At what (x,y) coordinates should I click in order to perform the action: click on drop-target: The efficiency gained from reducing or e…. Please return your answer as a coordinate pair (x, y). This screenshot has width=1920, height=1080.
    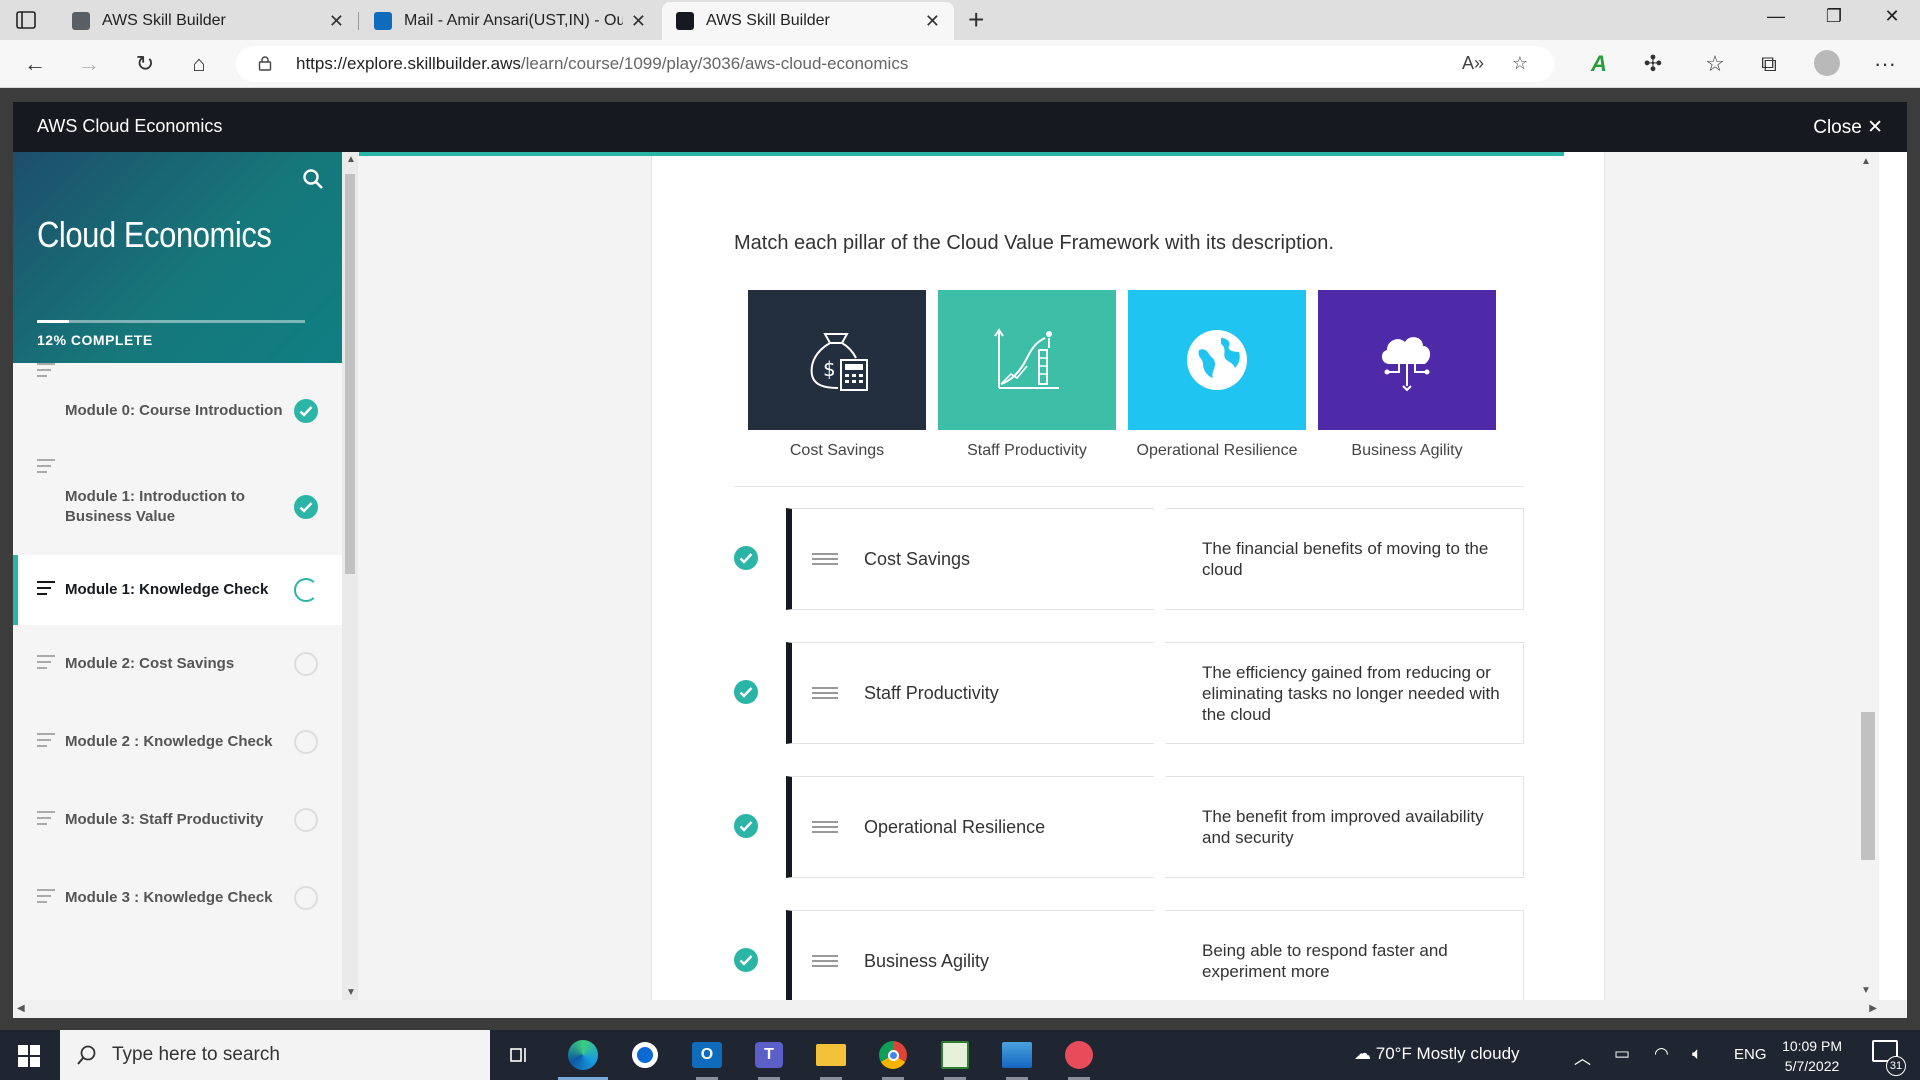
    Looking at the image, I should click on (1345, 693).